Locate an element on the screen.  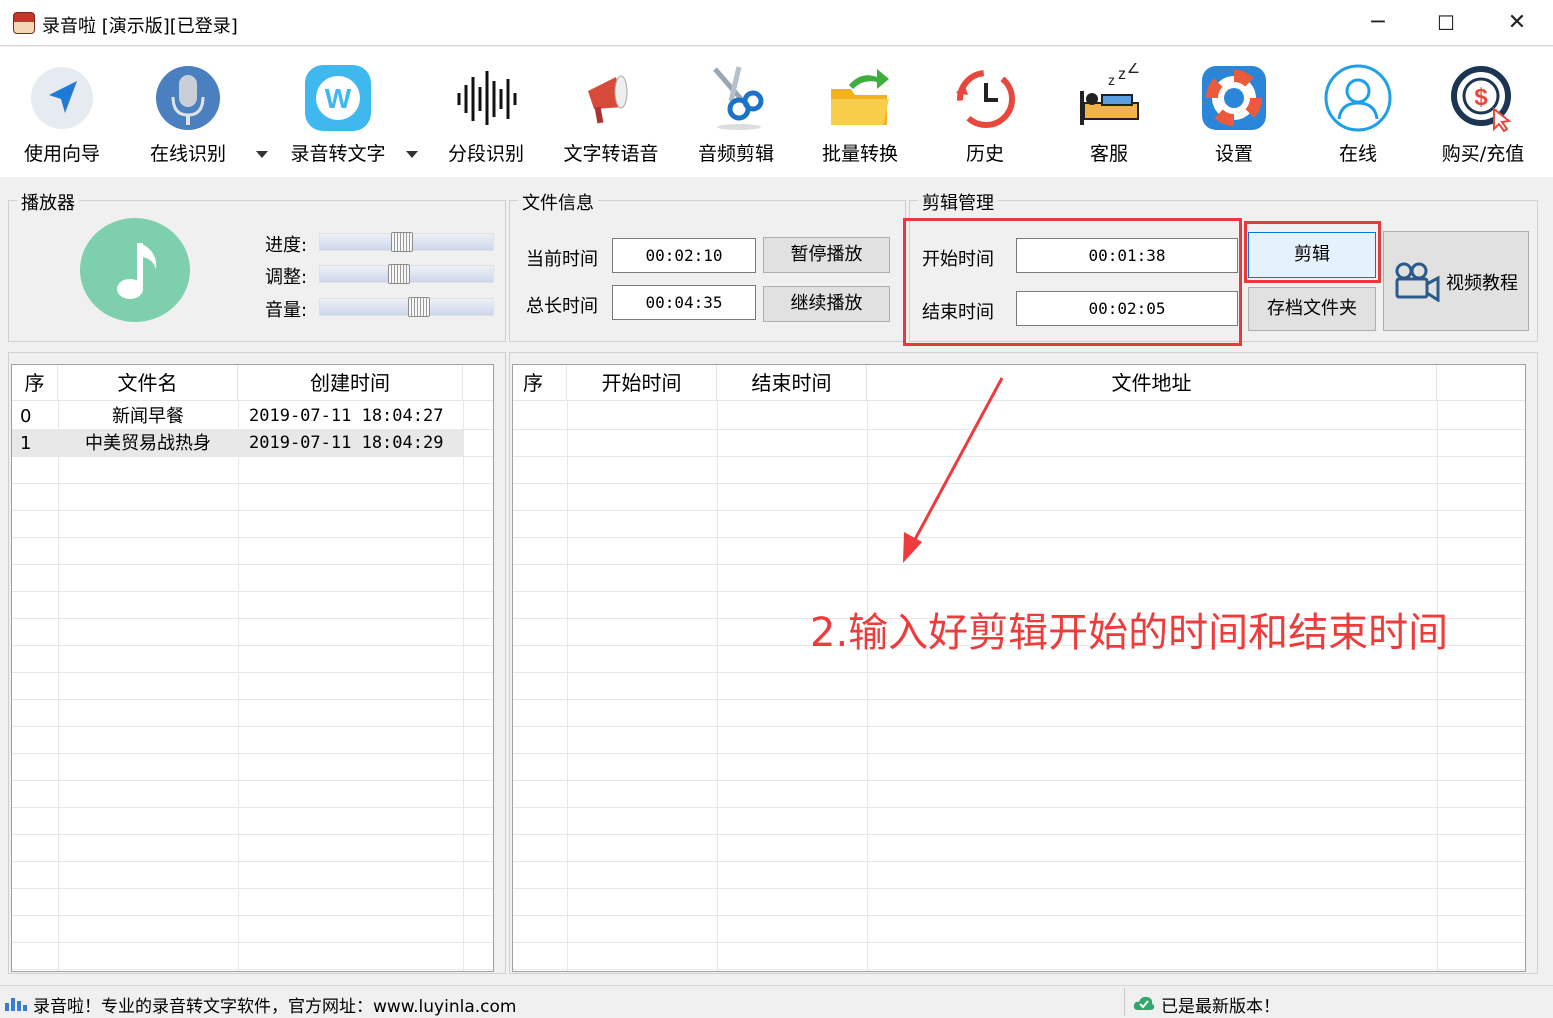
tool-label: 客服 is located at coordinates (1108, 154).